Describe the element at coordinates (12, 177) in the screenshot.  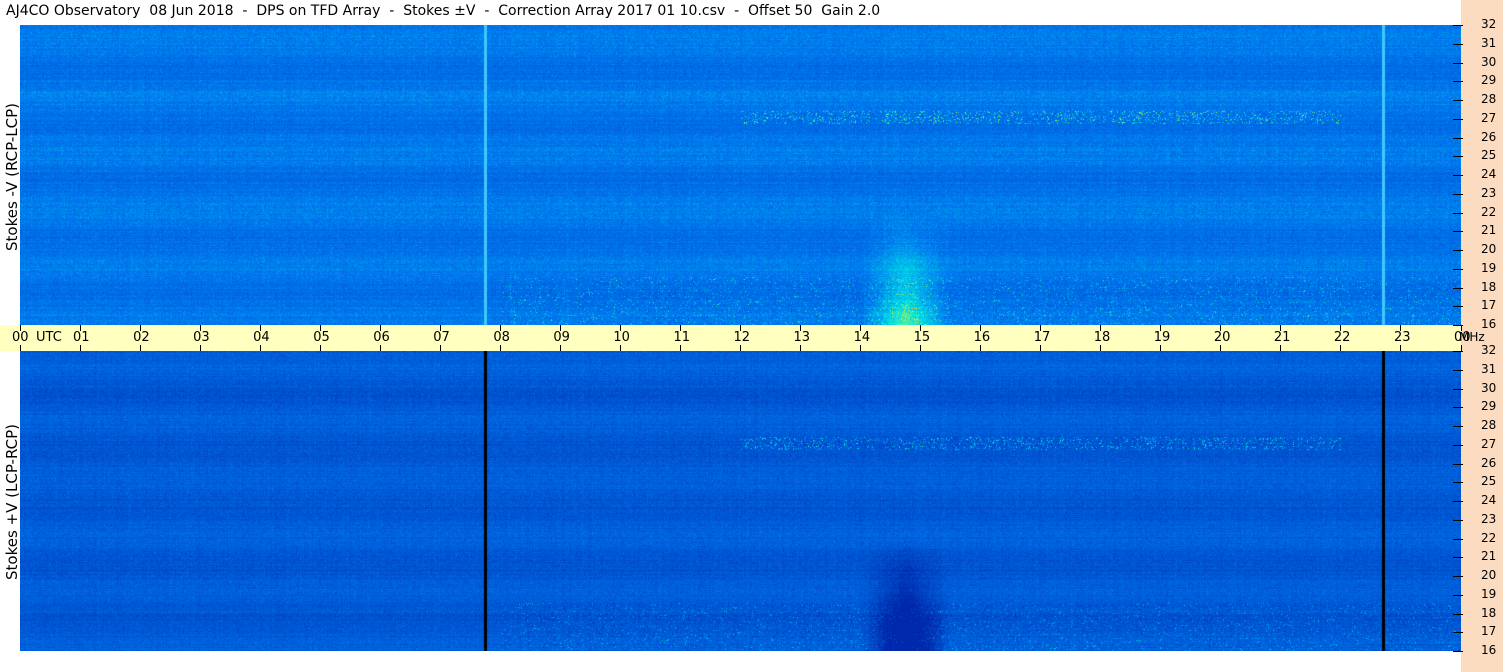
I see `top-y-axis-label: Stokes -V (RCP-LCP)` at that location.